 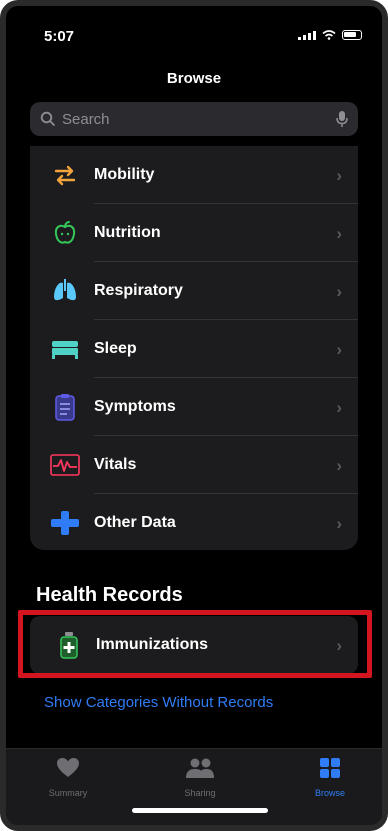 What do you see at coordinates (65, 407) in the screenshot?
I see `clipboard-icon` at bounding box center [65, 407].